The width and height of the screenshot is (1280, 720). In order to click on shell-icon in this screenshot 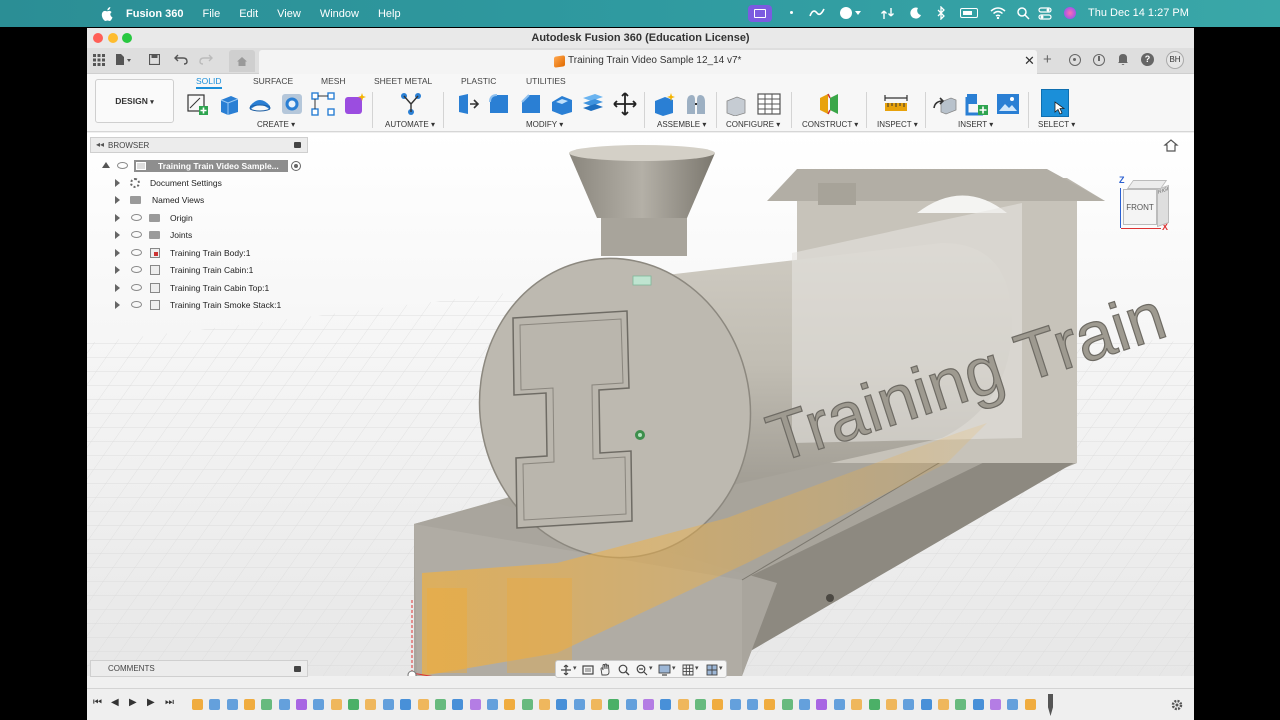, I will do `click(562, 104)`.